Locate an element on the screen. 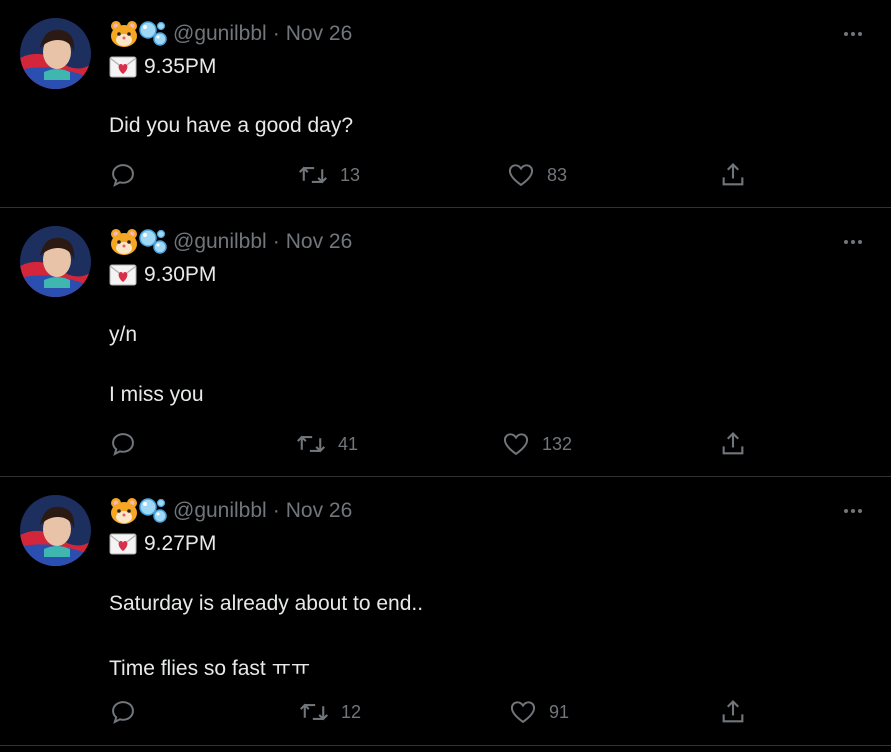  retweet-count: 12 is located at coordinates (351, 711).